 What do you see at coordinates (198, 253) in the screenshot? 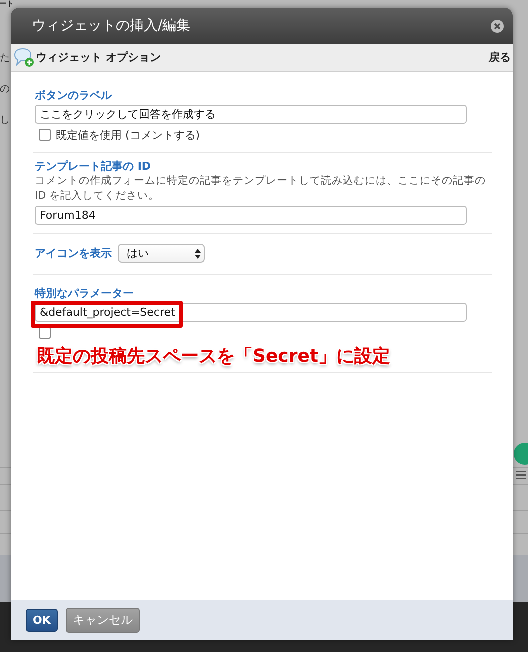
I see `updown-arrow-icon` at bounding box center [198, 253].